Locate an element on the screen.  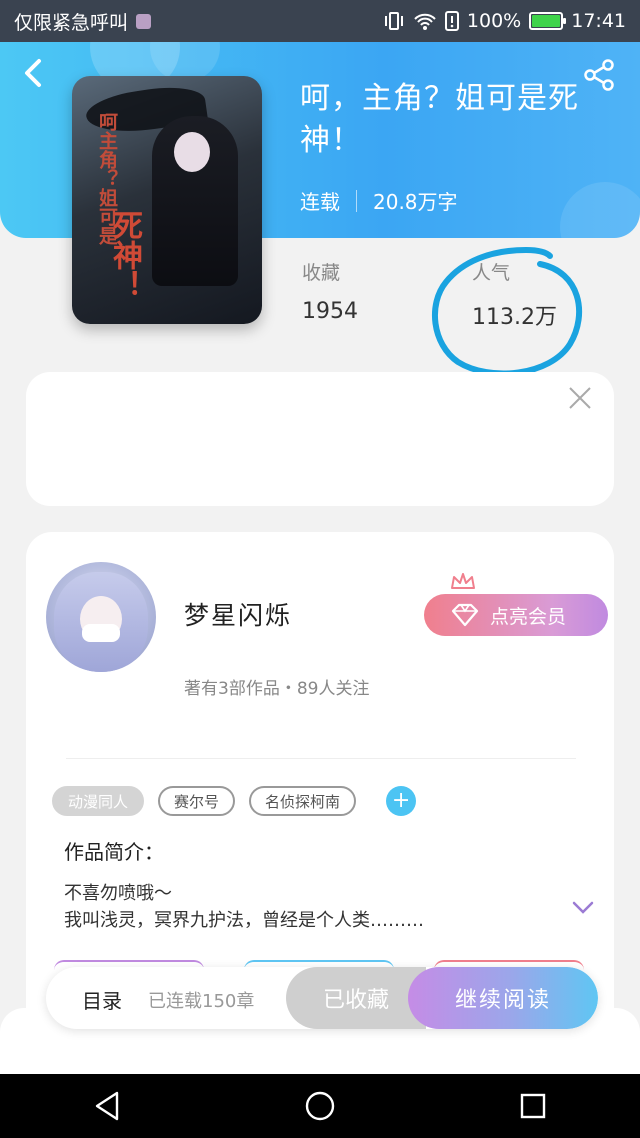
book-meta: 连载 20.8万字 is located at coordinates (379, 200).